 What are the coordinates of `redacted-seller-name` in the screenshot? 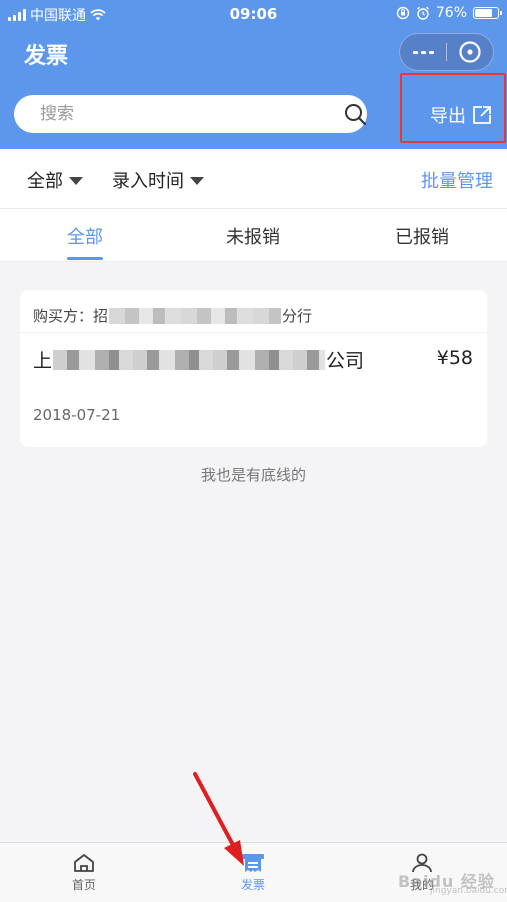 It's located at (189, 359).